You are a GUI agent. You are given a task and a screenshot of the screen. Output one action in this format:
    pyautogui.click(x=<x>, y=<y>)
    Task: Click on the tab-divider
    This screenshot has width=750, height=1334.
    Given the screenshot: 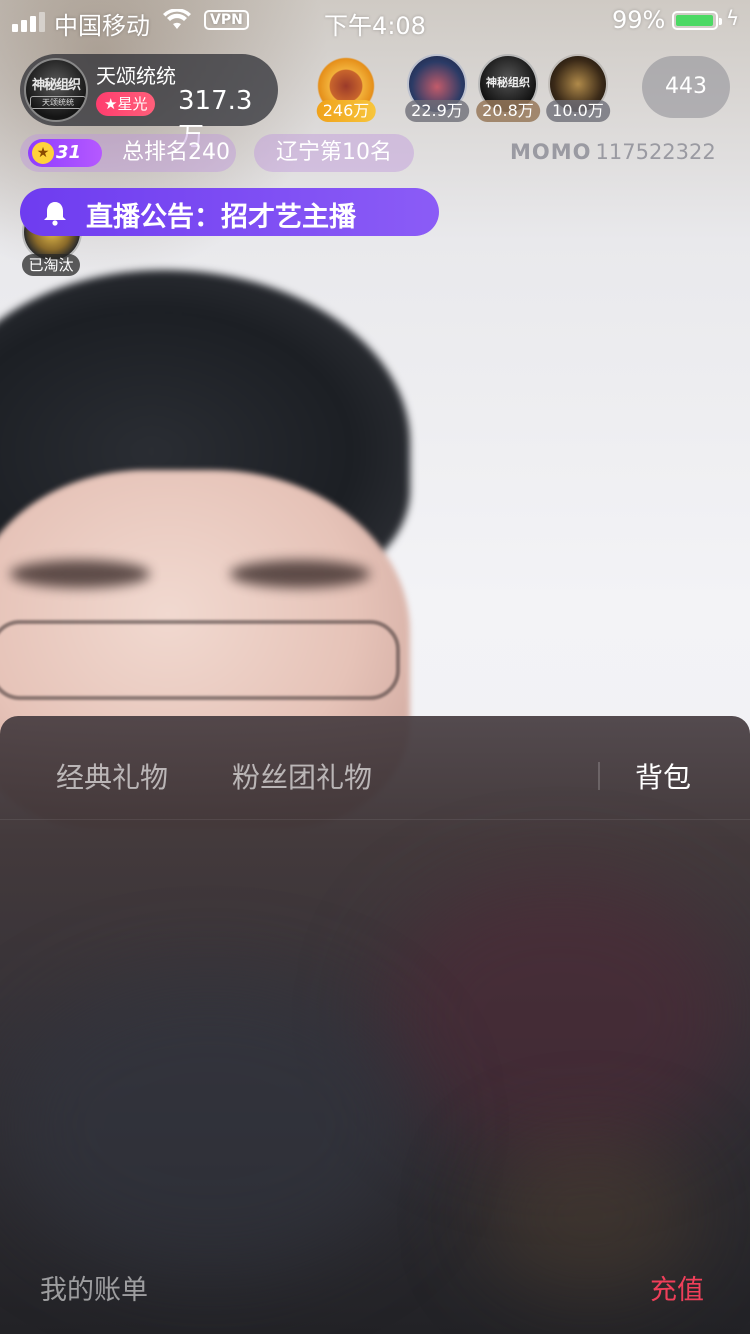 What is the action you would take?
    pyautogui.click(x=599, y=776)
    